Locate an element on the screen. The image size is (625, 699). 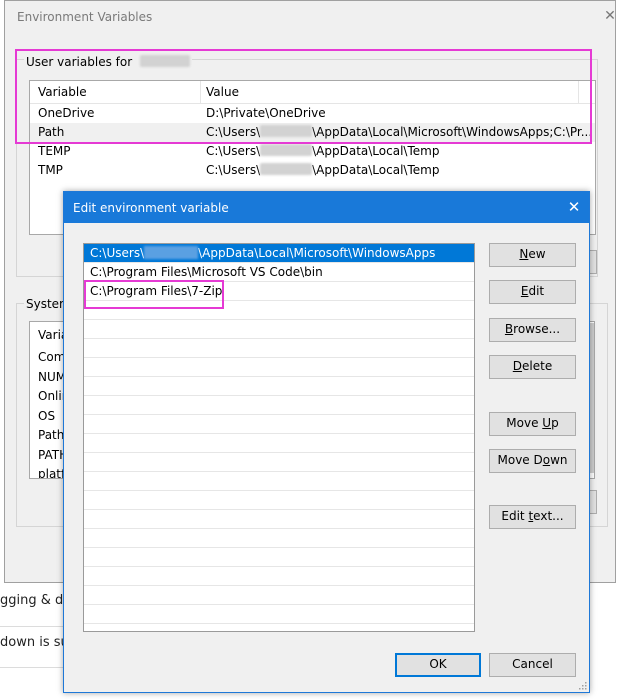
highlight-annotation-path is located at coordinates (303, 96).